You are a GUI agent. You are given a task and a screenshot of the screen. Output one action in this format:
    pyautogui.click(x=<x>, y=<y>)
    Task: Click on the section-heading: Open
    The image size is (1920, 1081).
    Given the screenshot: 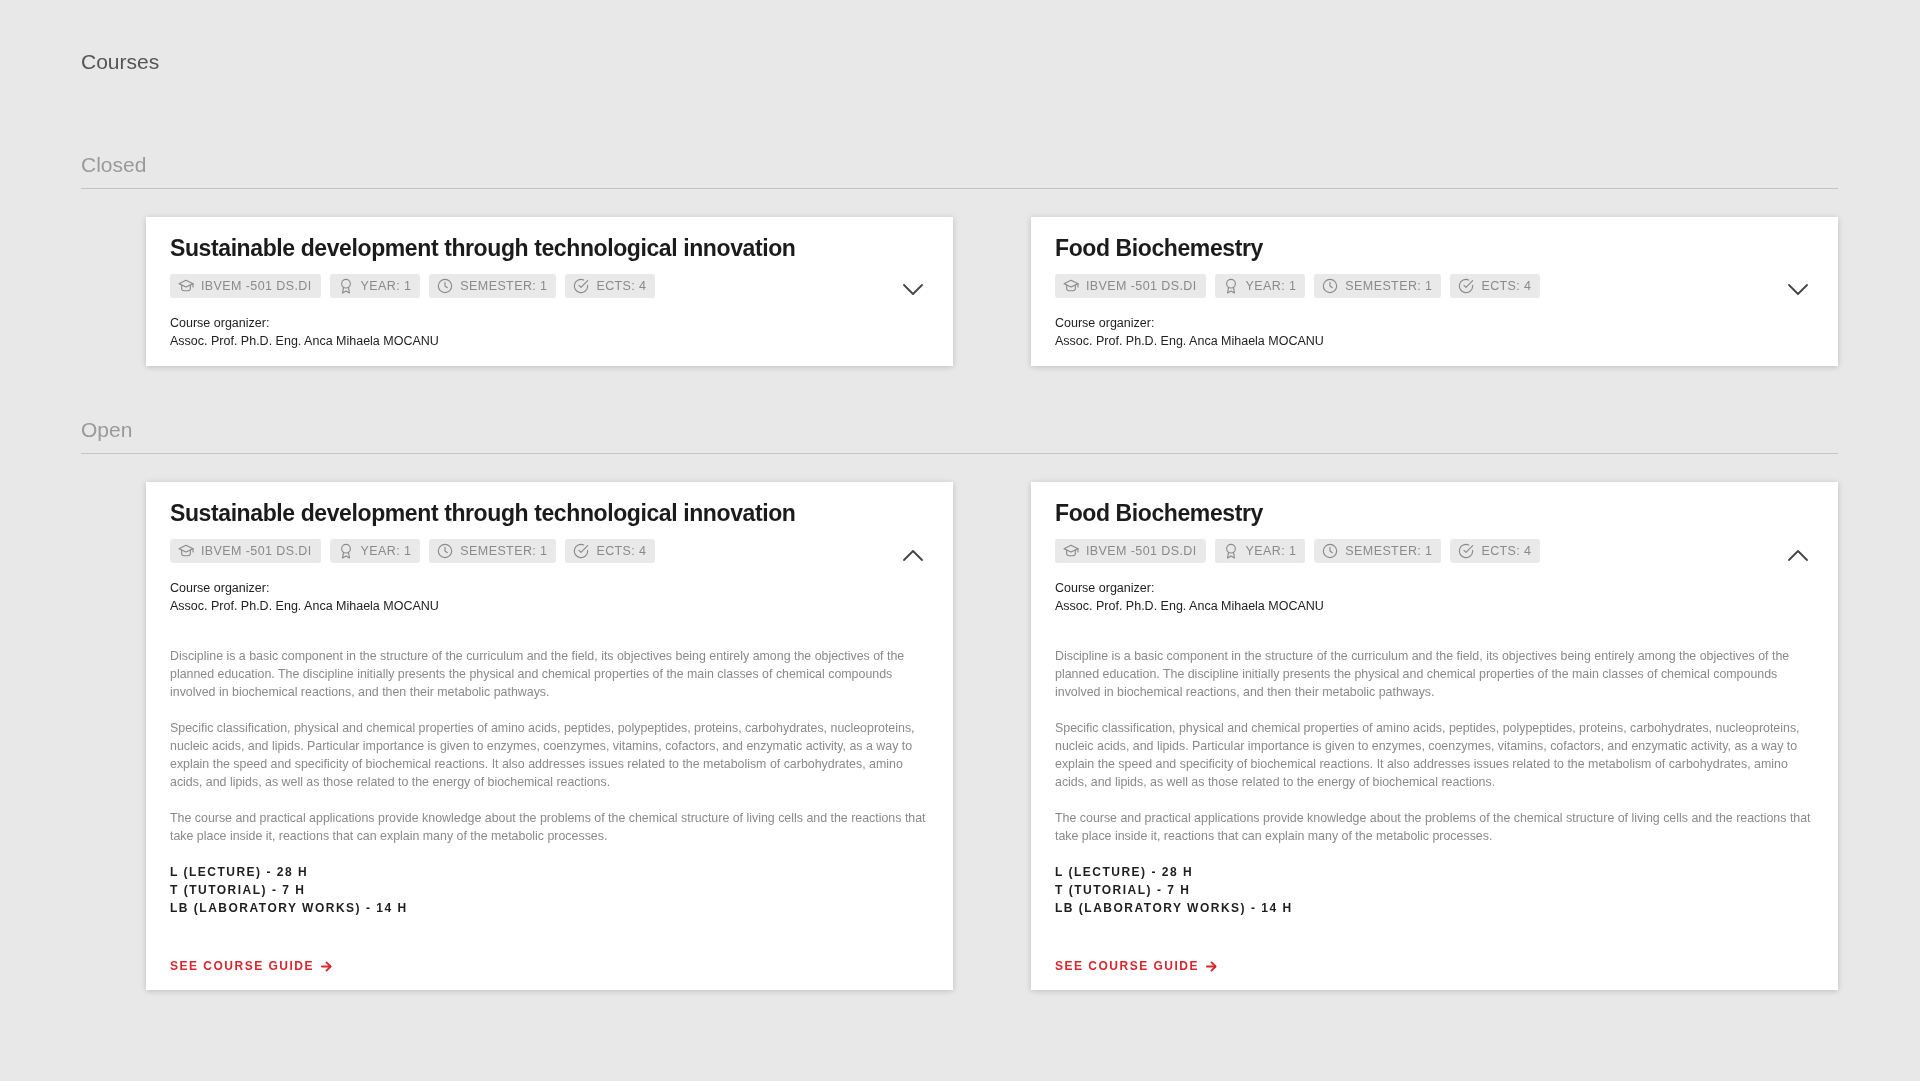 What is the action you would take?
    pyautogui.click(x=959, y=435)
    